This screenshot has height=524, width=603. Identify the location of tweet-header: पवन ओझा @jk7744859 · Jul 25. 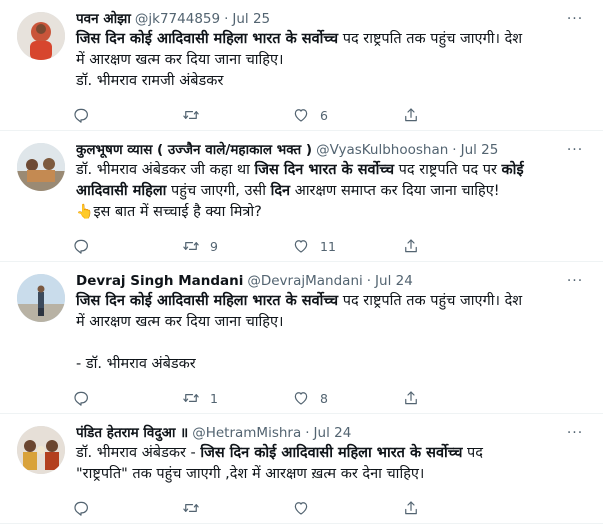
(332, 19).